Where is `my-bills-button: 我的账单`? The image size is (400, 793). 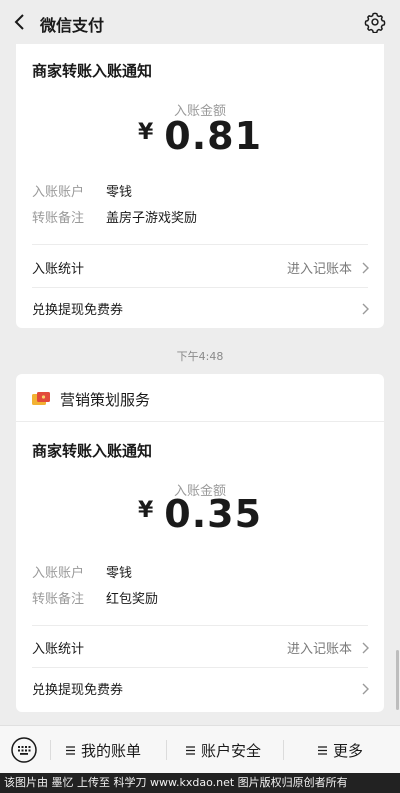 my-bills-button: 我的账单 is located at coordinates (103, 750).